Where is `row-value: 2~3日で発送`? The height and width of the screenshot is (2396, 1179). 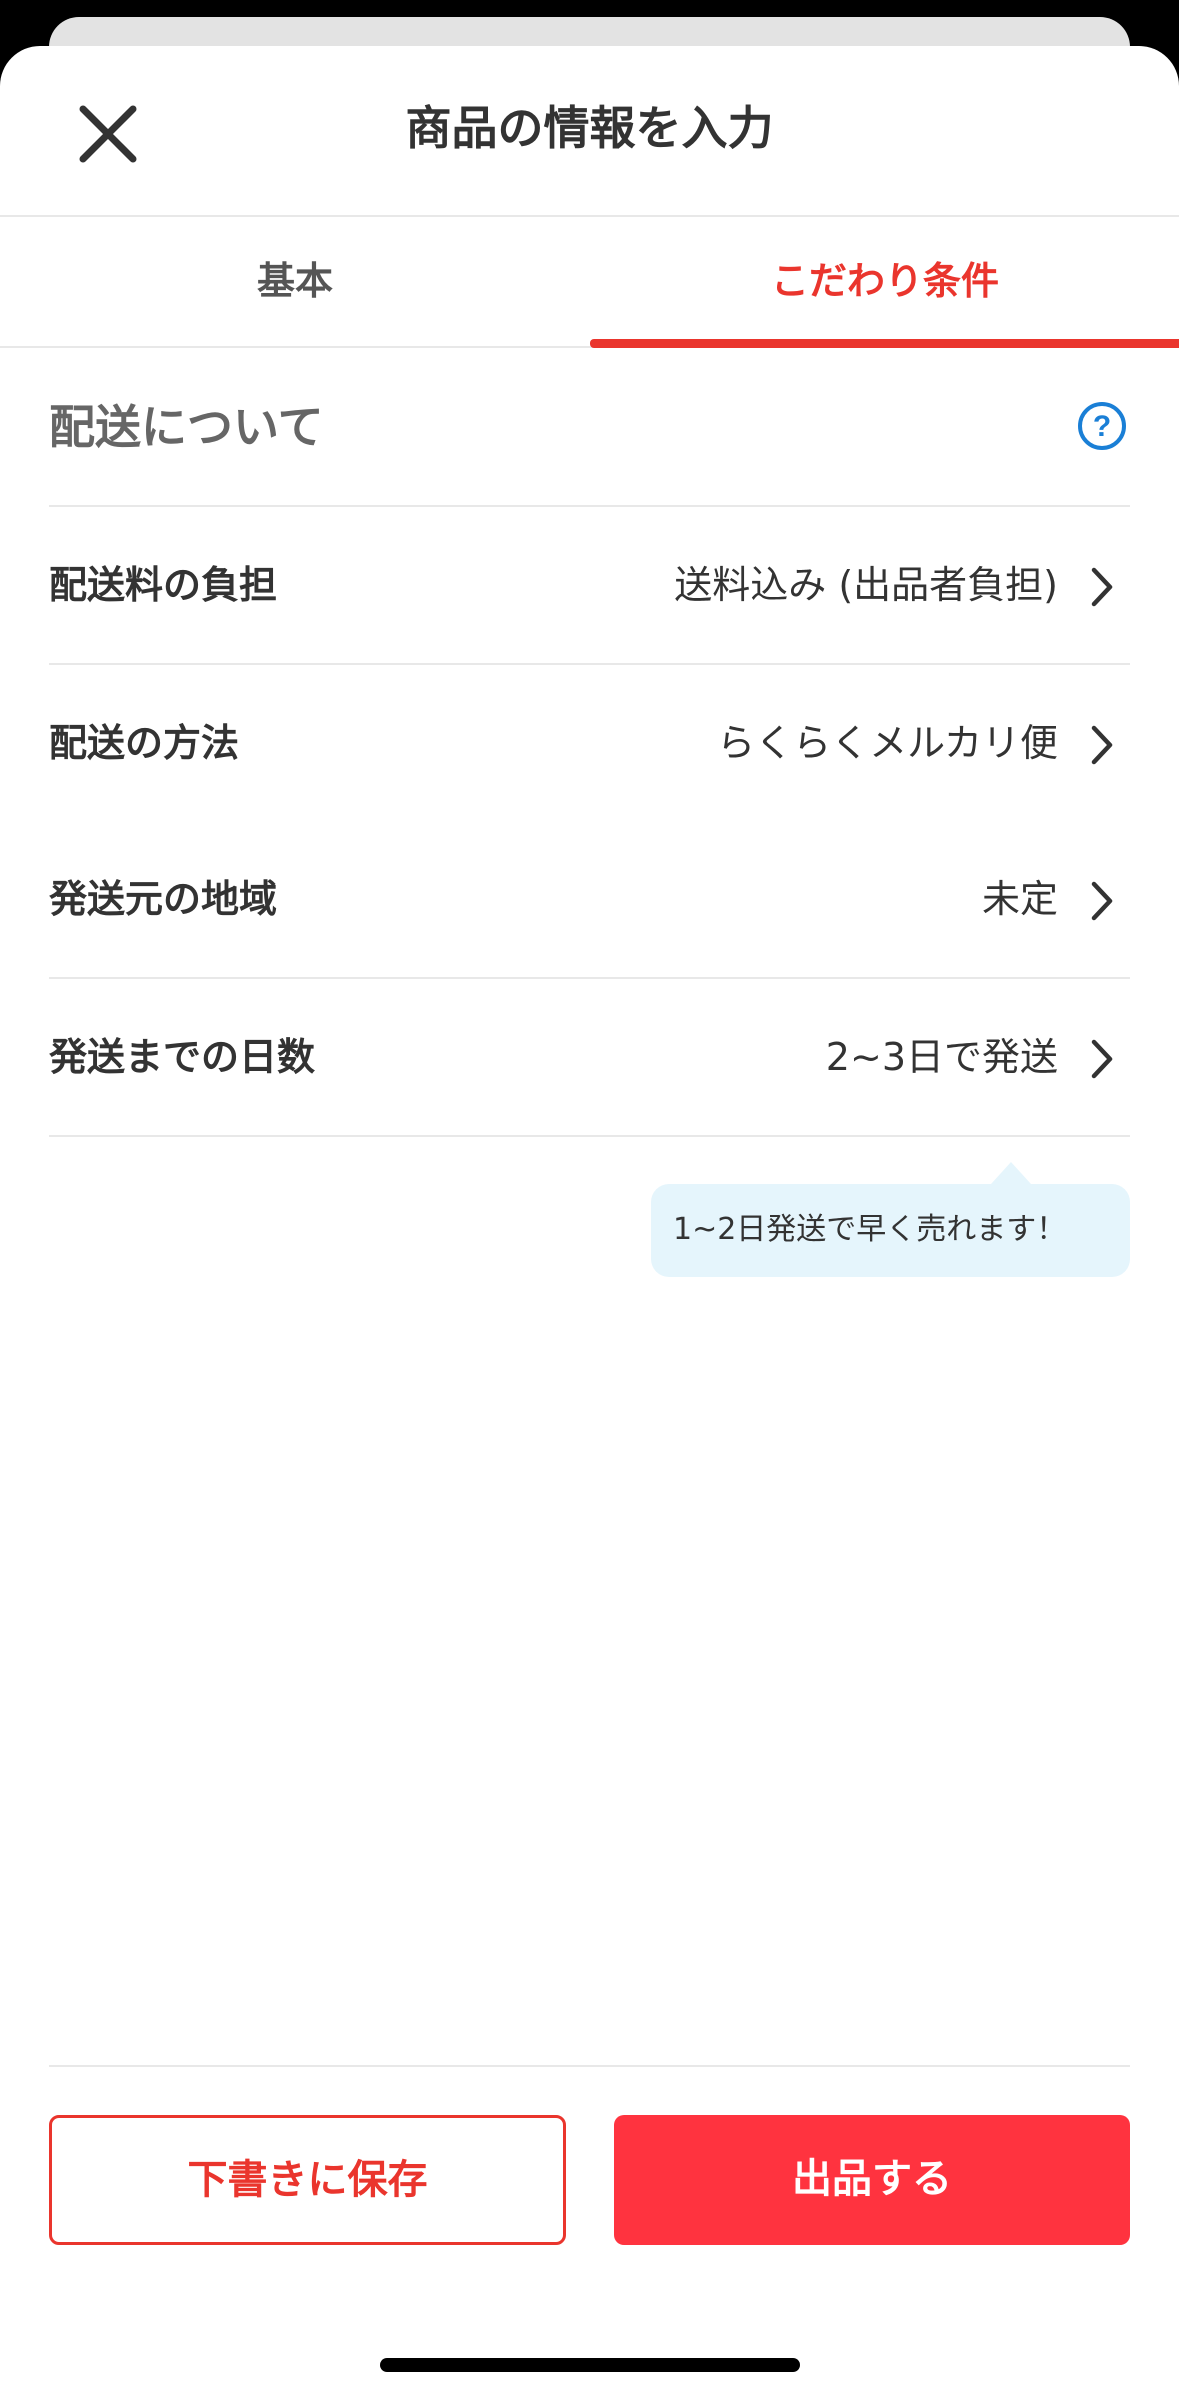 row-value: 2~3日で発送 is located at coordinates (941, 1057).